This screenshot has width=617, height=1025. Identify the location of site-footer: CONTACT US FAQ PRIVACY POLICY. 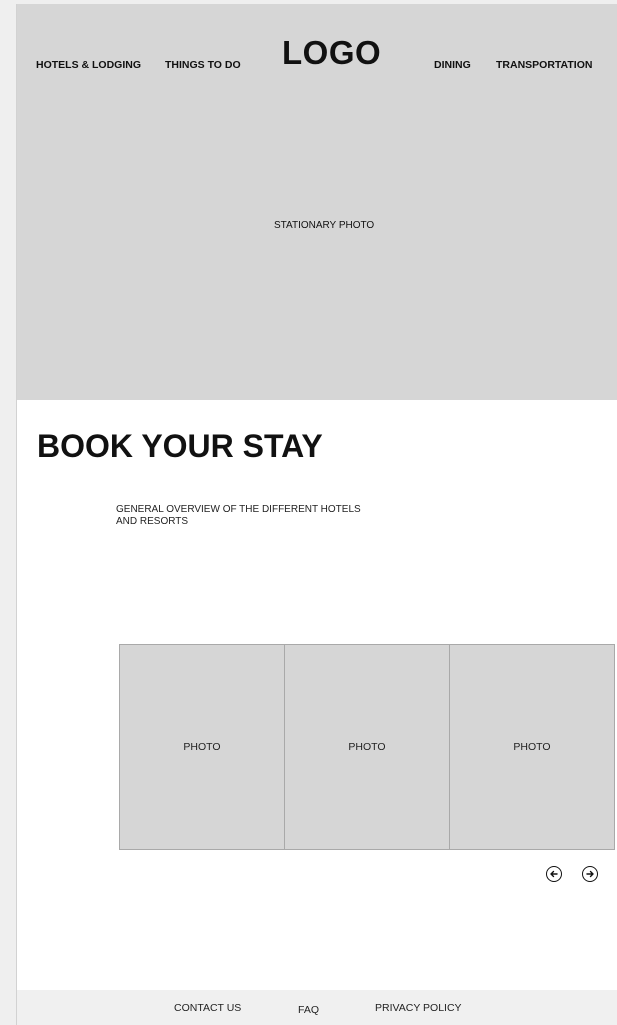
(317, 1007).